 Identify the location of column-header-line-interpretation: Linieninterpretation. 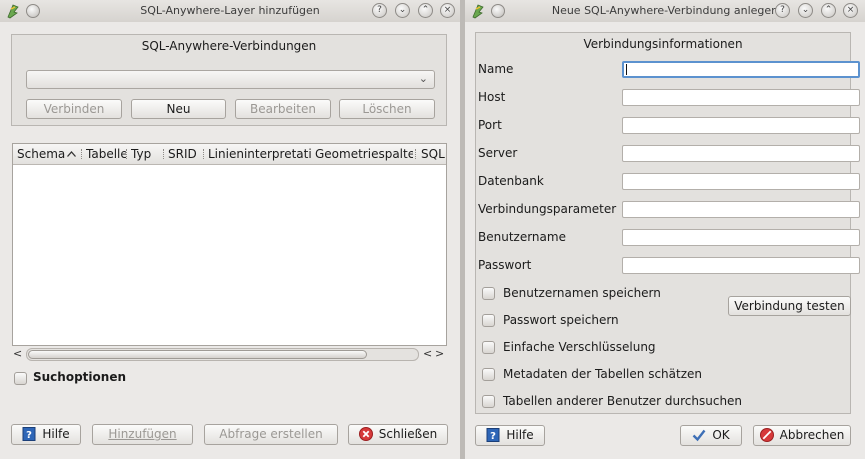
(260, 154).